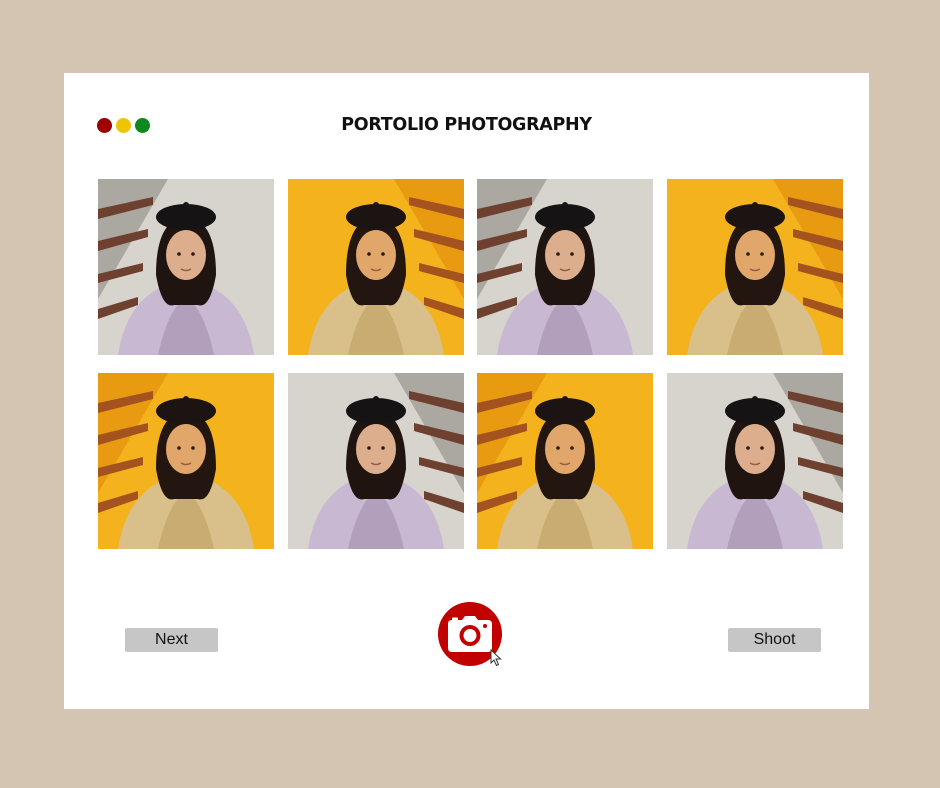 The width and height of the screenshot is (940, 788). I want to click on mouse-pointer-icon, so click(496, 658).